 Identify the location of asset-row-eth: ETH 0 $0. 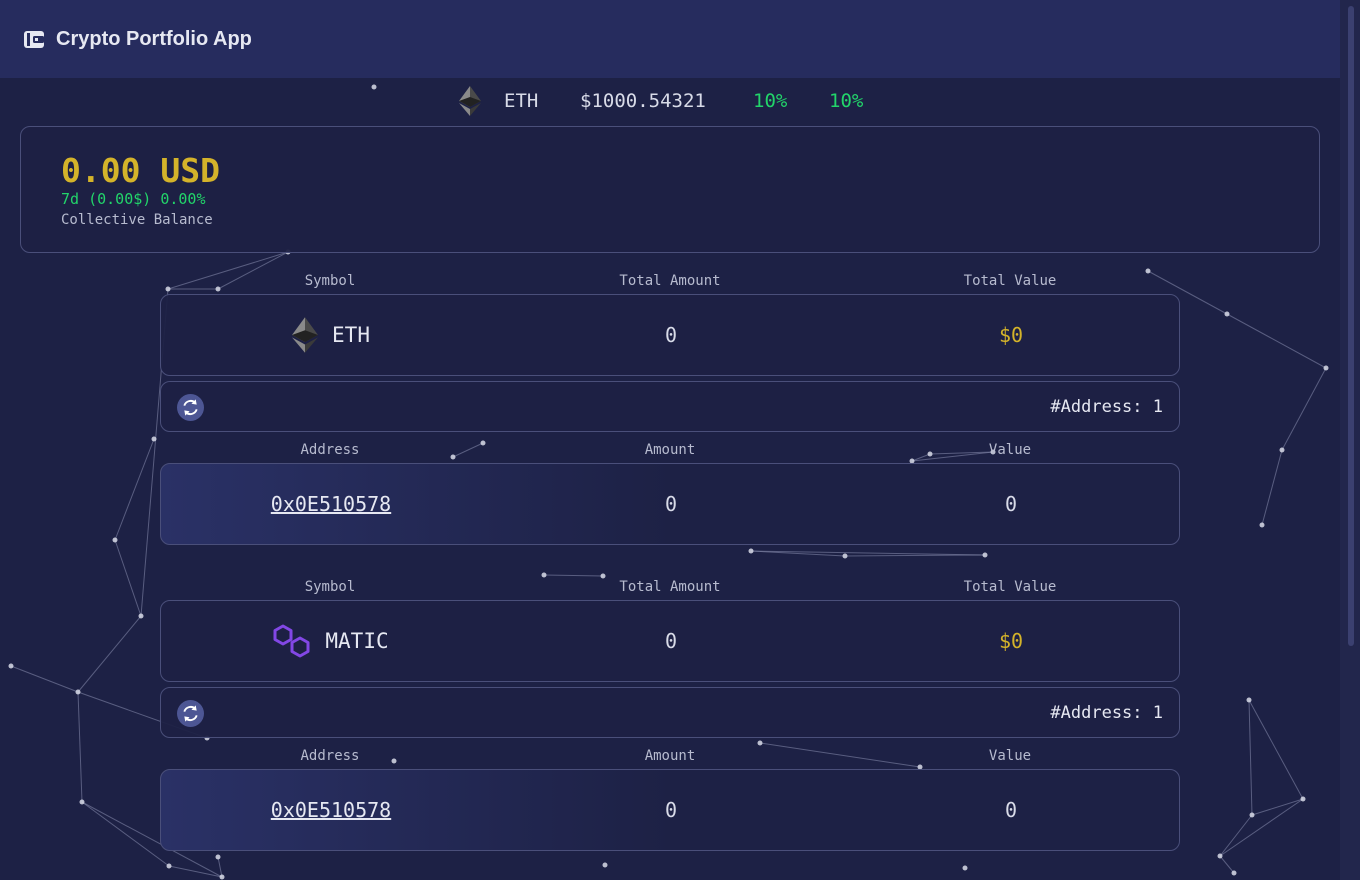
(670, 335).